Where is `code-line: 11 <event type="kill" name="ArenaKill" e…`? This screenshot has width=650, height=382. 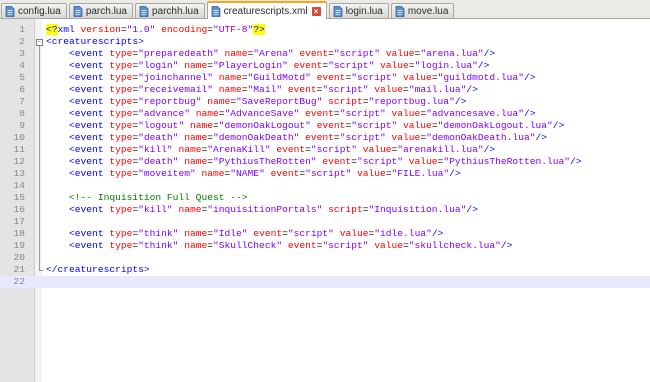 code-line: 11 <event type="kill" name="ArenaKill" e… is located at coordinates (325, 150).